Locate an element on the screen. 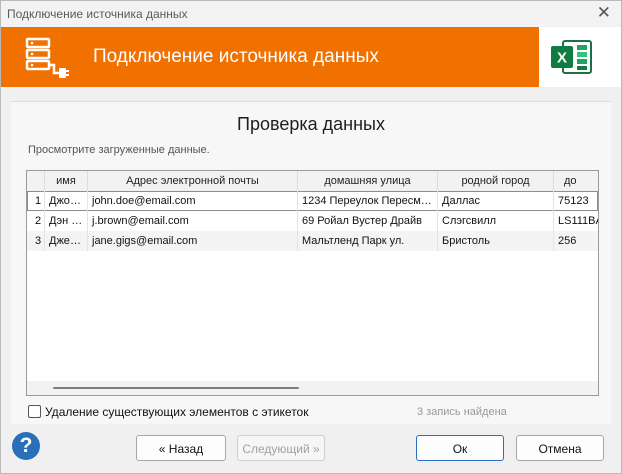  column-header-zip: до is located at coordinates (576, 181).